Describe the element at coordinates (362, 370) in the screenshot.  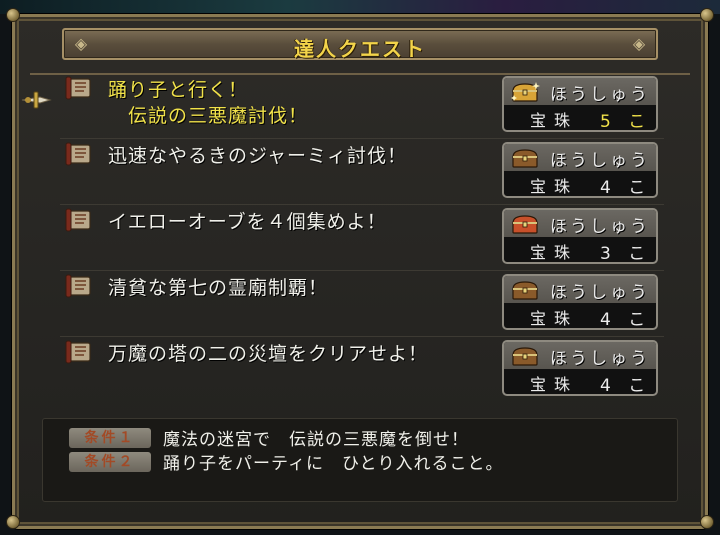
I see `quest-row: 万魔の塔の二の災壇をクリアせよ！ ほうしゅう 宝珠 4 こ` at that location.